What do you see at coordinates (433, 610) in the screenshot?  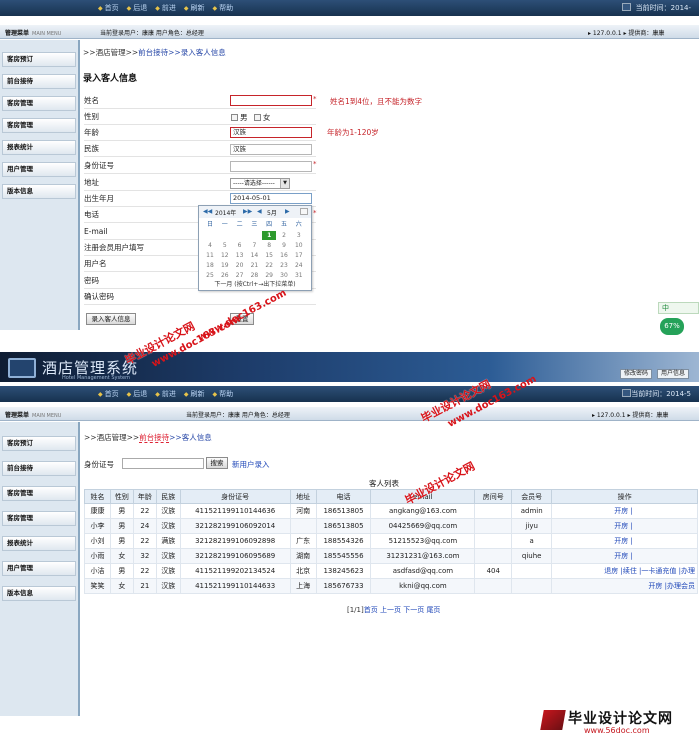 I see `last-page-link: 尾页` at bounding box center [433, 610].